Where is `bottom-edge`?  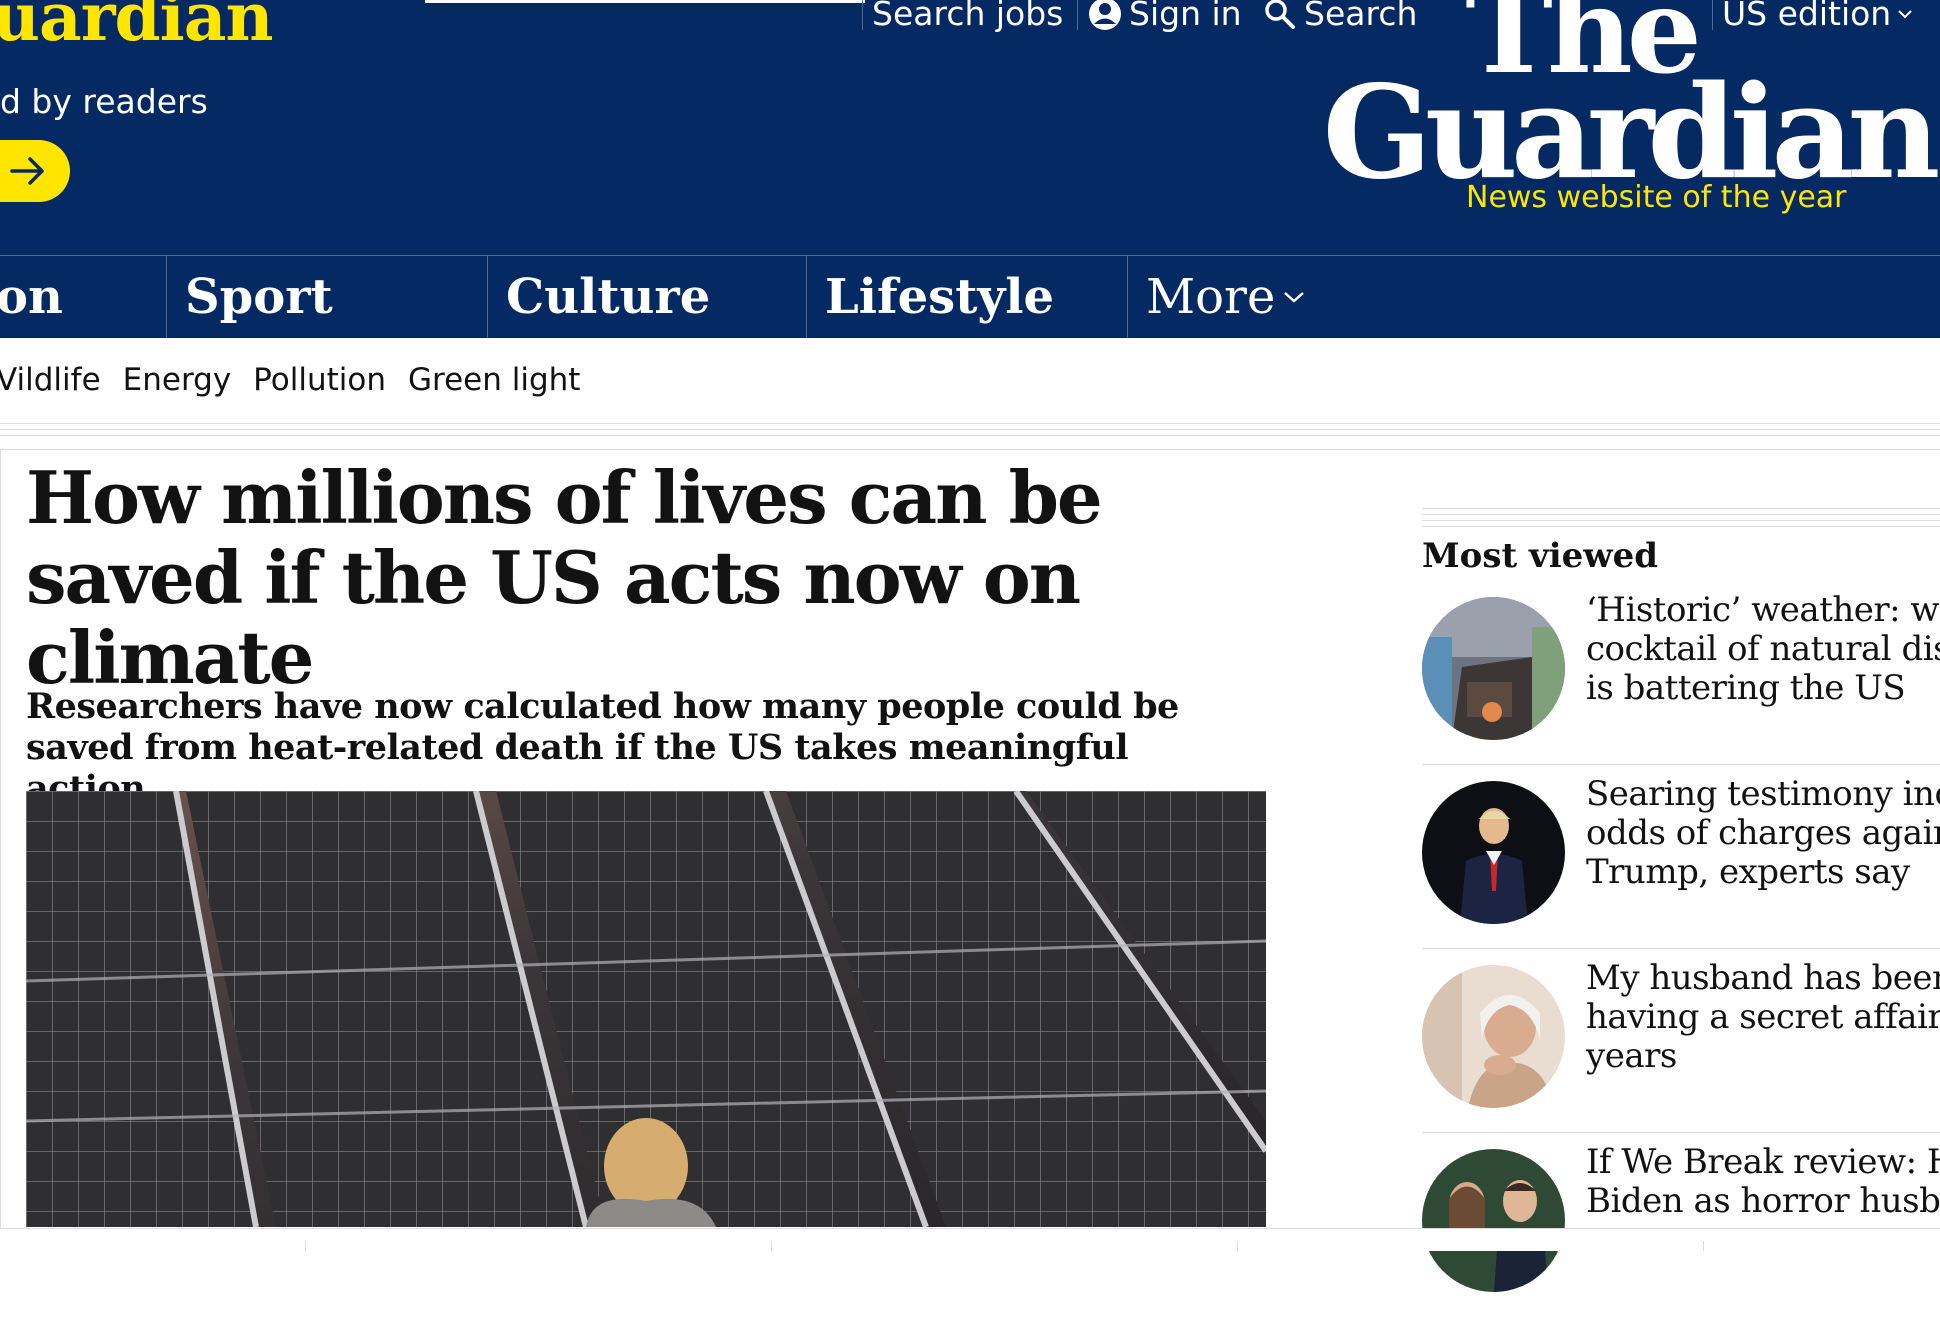
bottom-edge is located at coordinates (970, 1239).